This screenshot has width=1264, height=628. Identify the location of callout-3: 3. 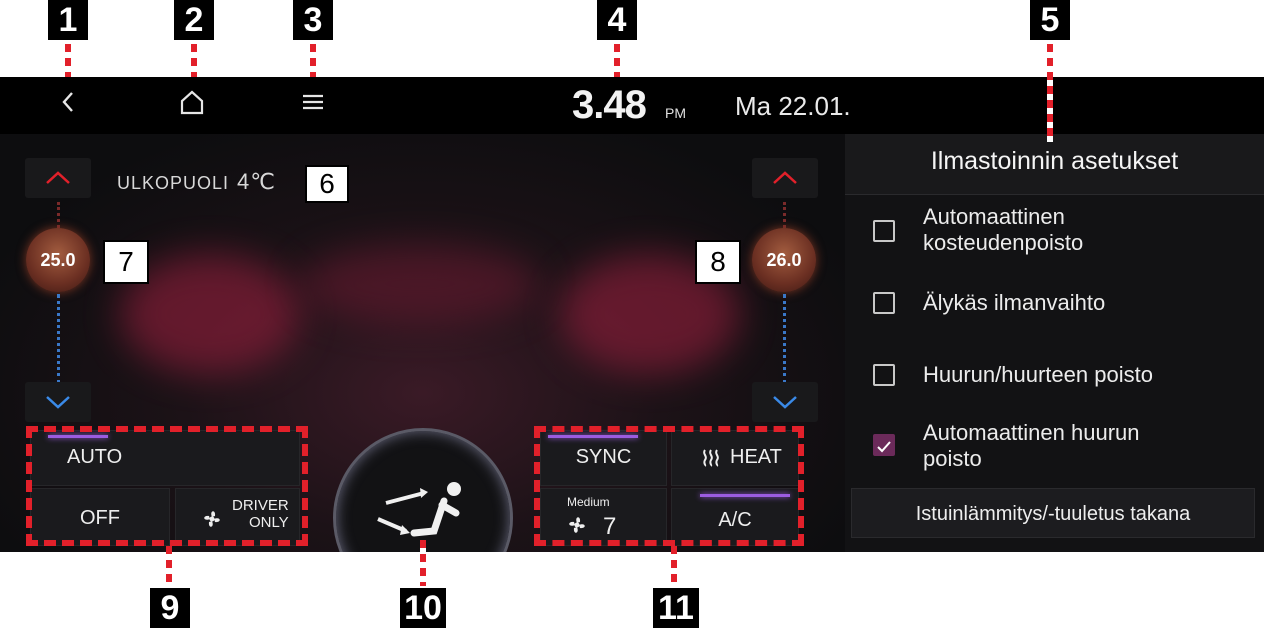
(313, 20).